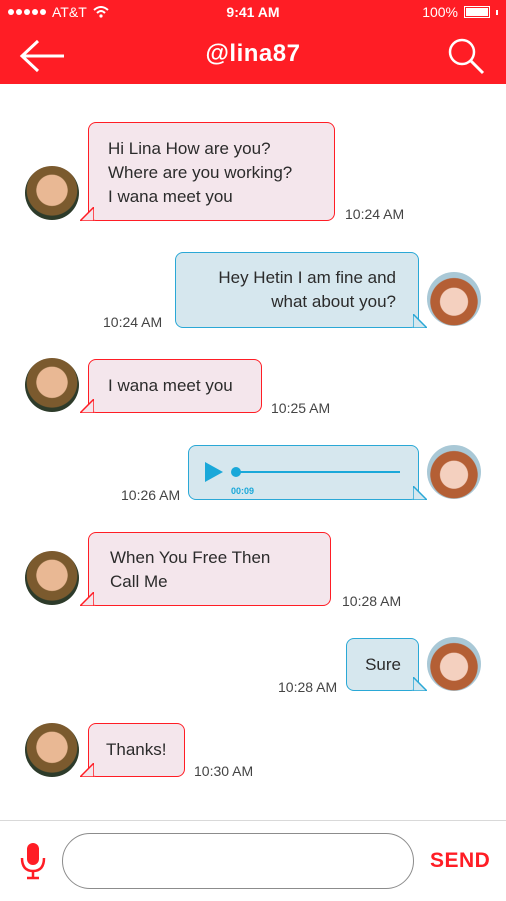 The image size is (506, 901). Describe the element at coordinates (383, 664) in the screenshot. I see `message-text: Sure` at that location.